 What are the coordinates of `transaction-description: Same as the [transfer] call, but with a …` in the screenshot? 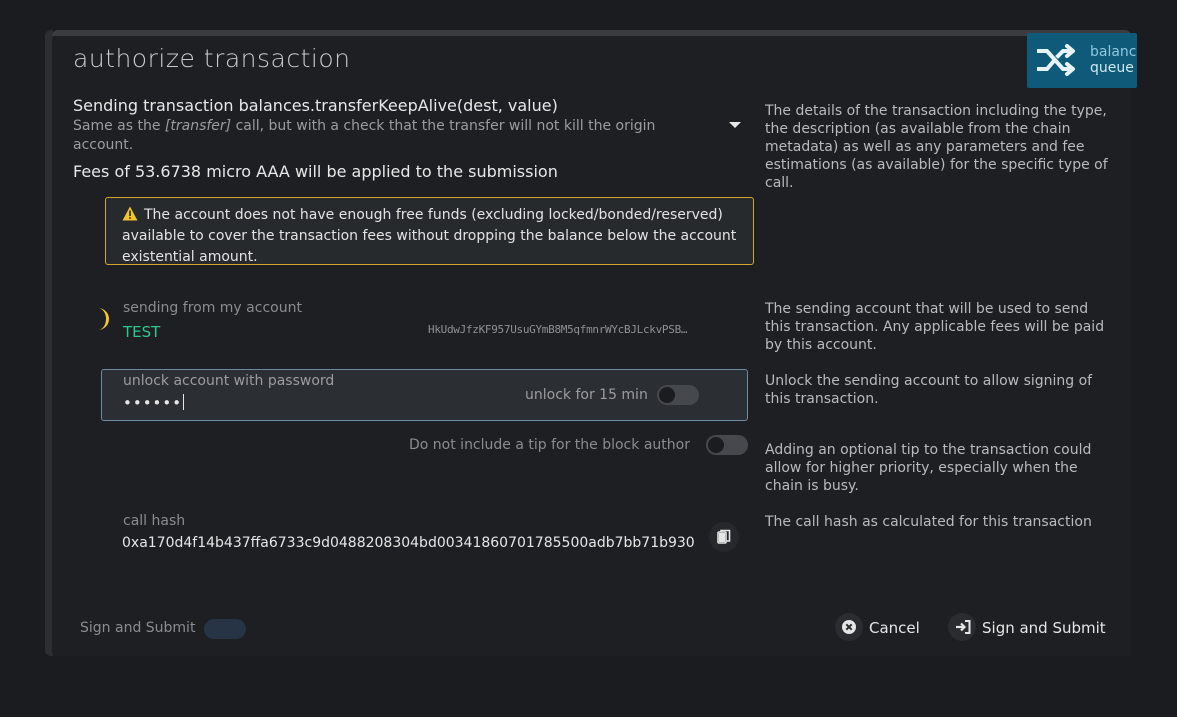 It's located at (364, 135).